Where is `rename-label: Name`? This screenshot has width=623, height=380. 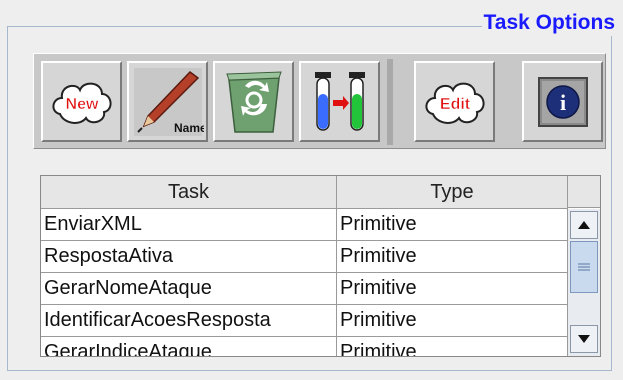
rename-label: Name is located at coordinates (189, 128).